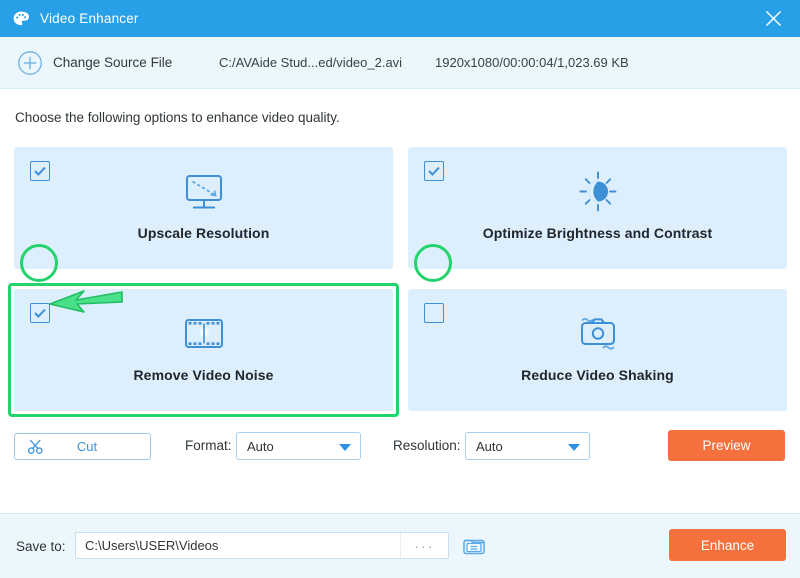 Image resolution: width=800 pixels, height=578 pixels. I want to click on scissors-icon, so click(35, 446).